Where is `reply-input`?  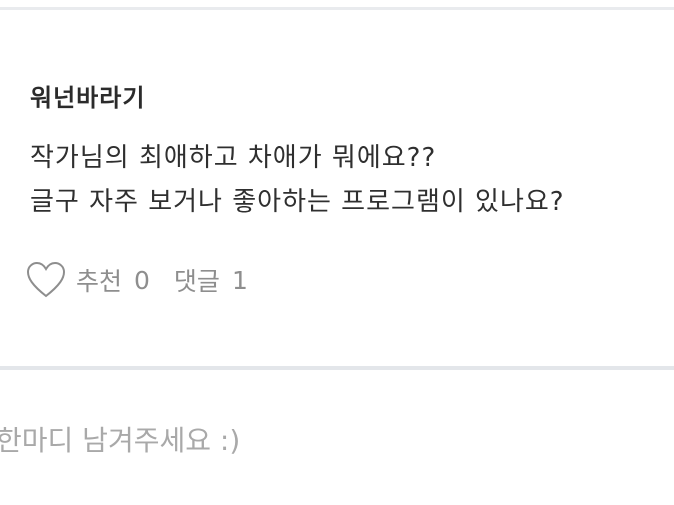
reply-input is located at coordinates (328, 440).